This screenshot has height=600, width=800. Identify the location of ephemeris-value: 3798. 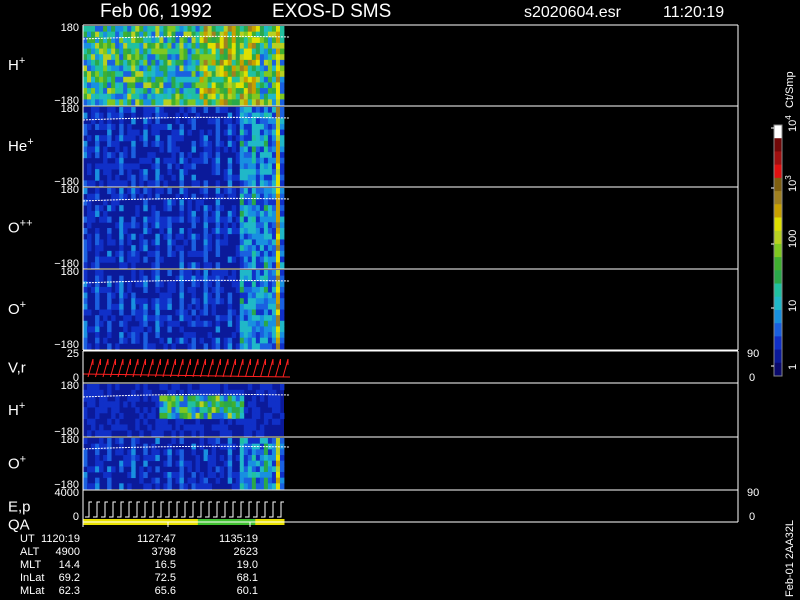
(164, 552).